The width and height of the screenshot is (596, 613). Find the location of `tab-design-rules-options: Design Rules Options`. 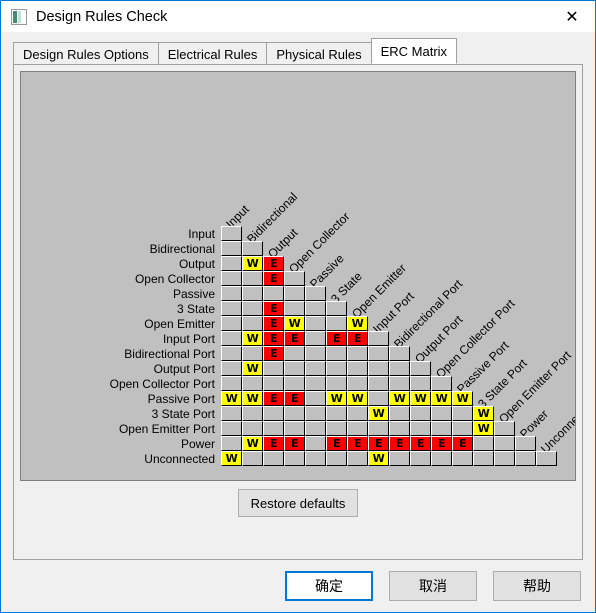

tab-design-rules-options: Design Rules Options is located at coordinates (86, 53).